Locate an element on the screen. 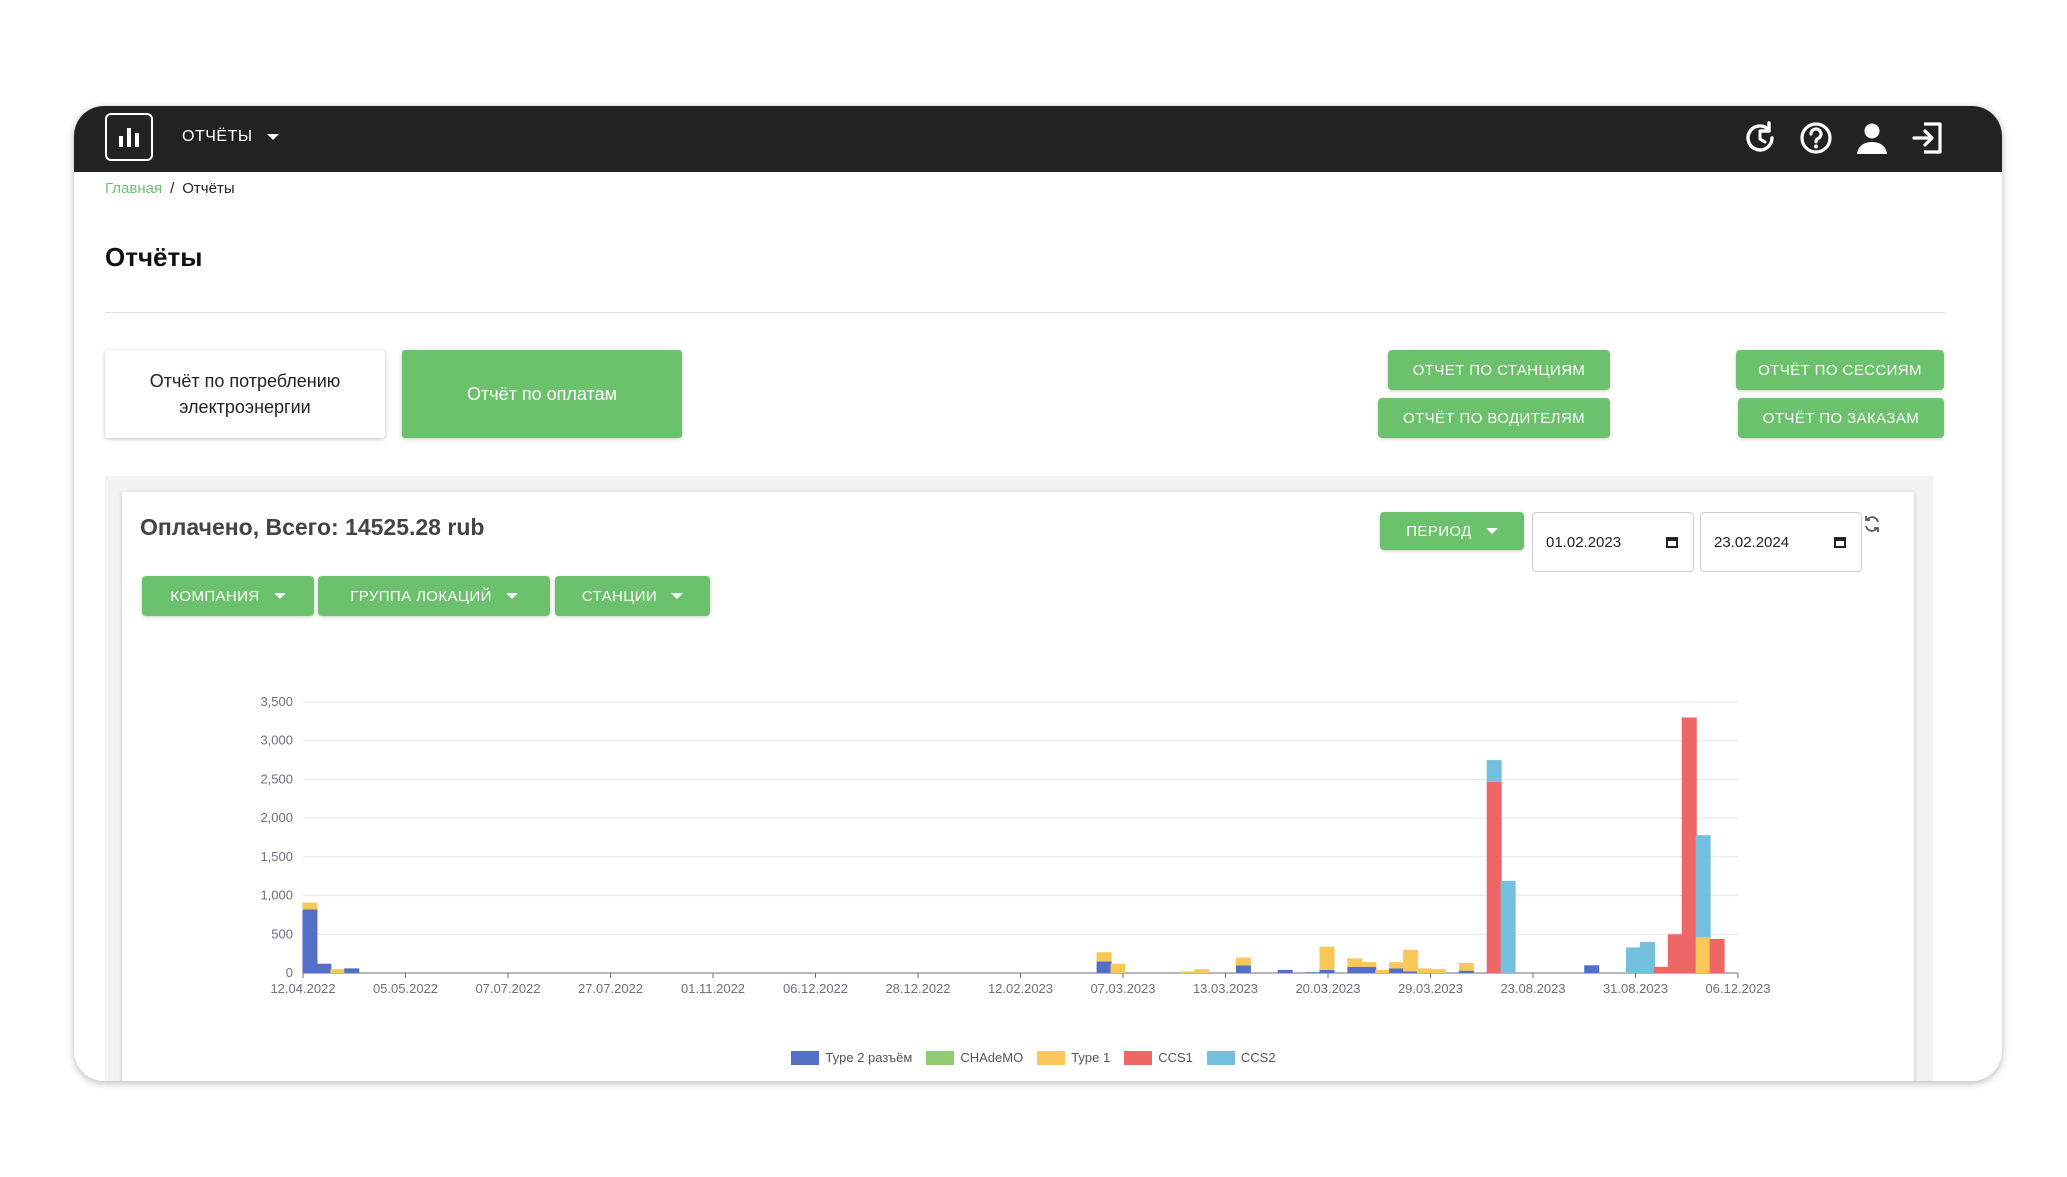  y-tick-label: 3,000 is located at coordinates (276, 740).